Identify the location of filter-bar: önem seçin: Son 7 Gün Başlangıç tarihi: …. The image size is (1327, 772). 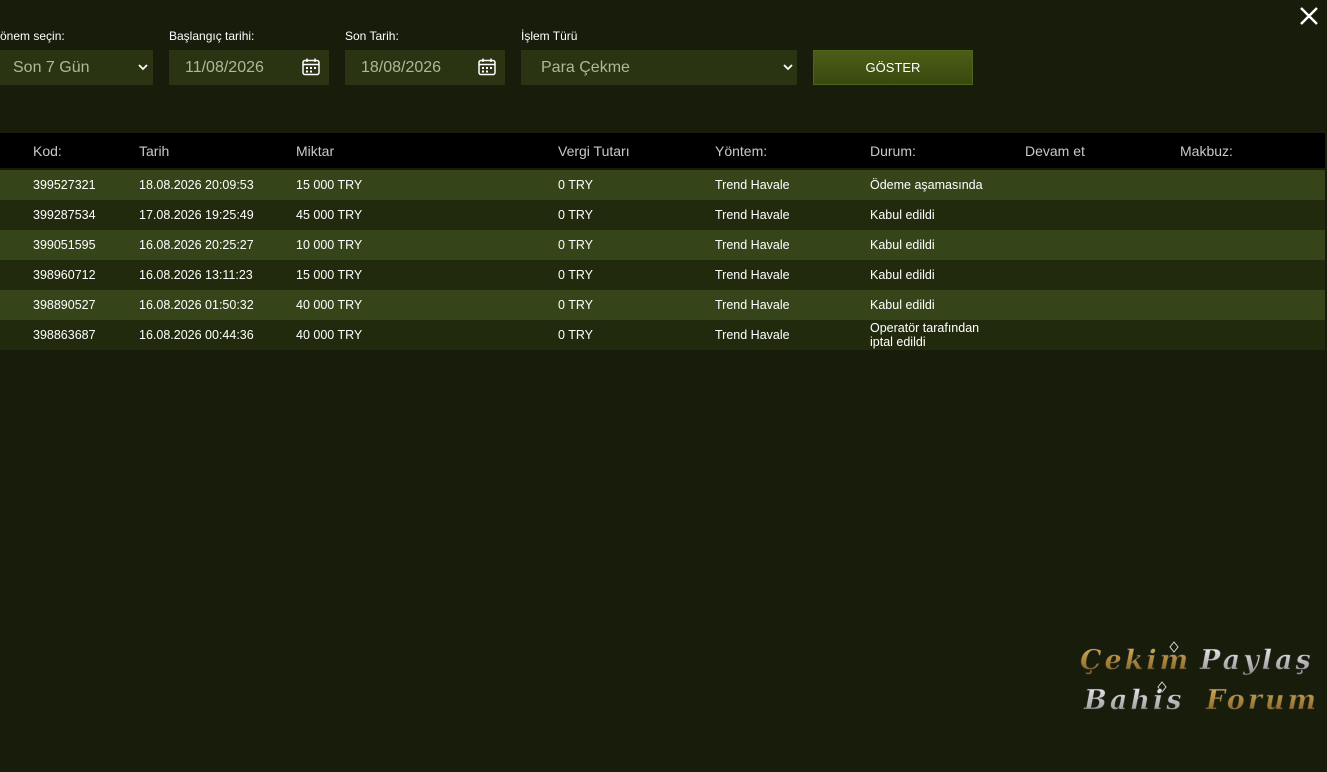
(500, 50).